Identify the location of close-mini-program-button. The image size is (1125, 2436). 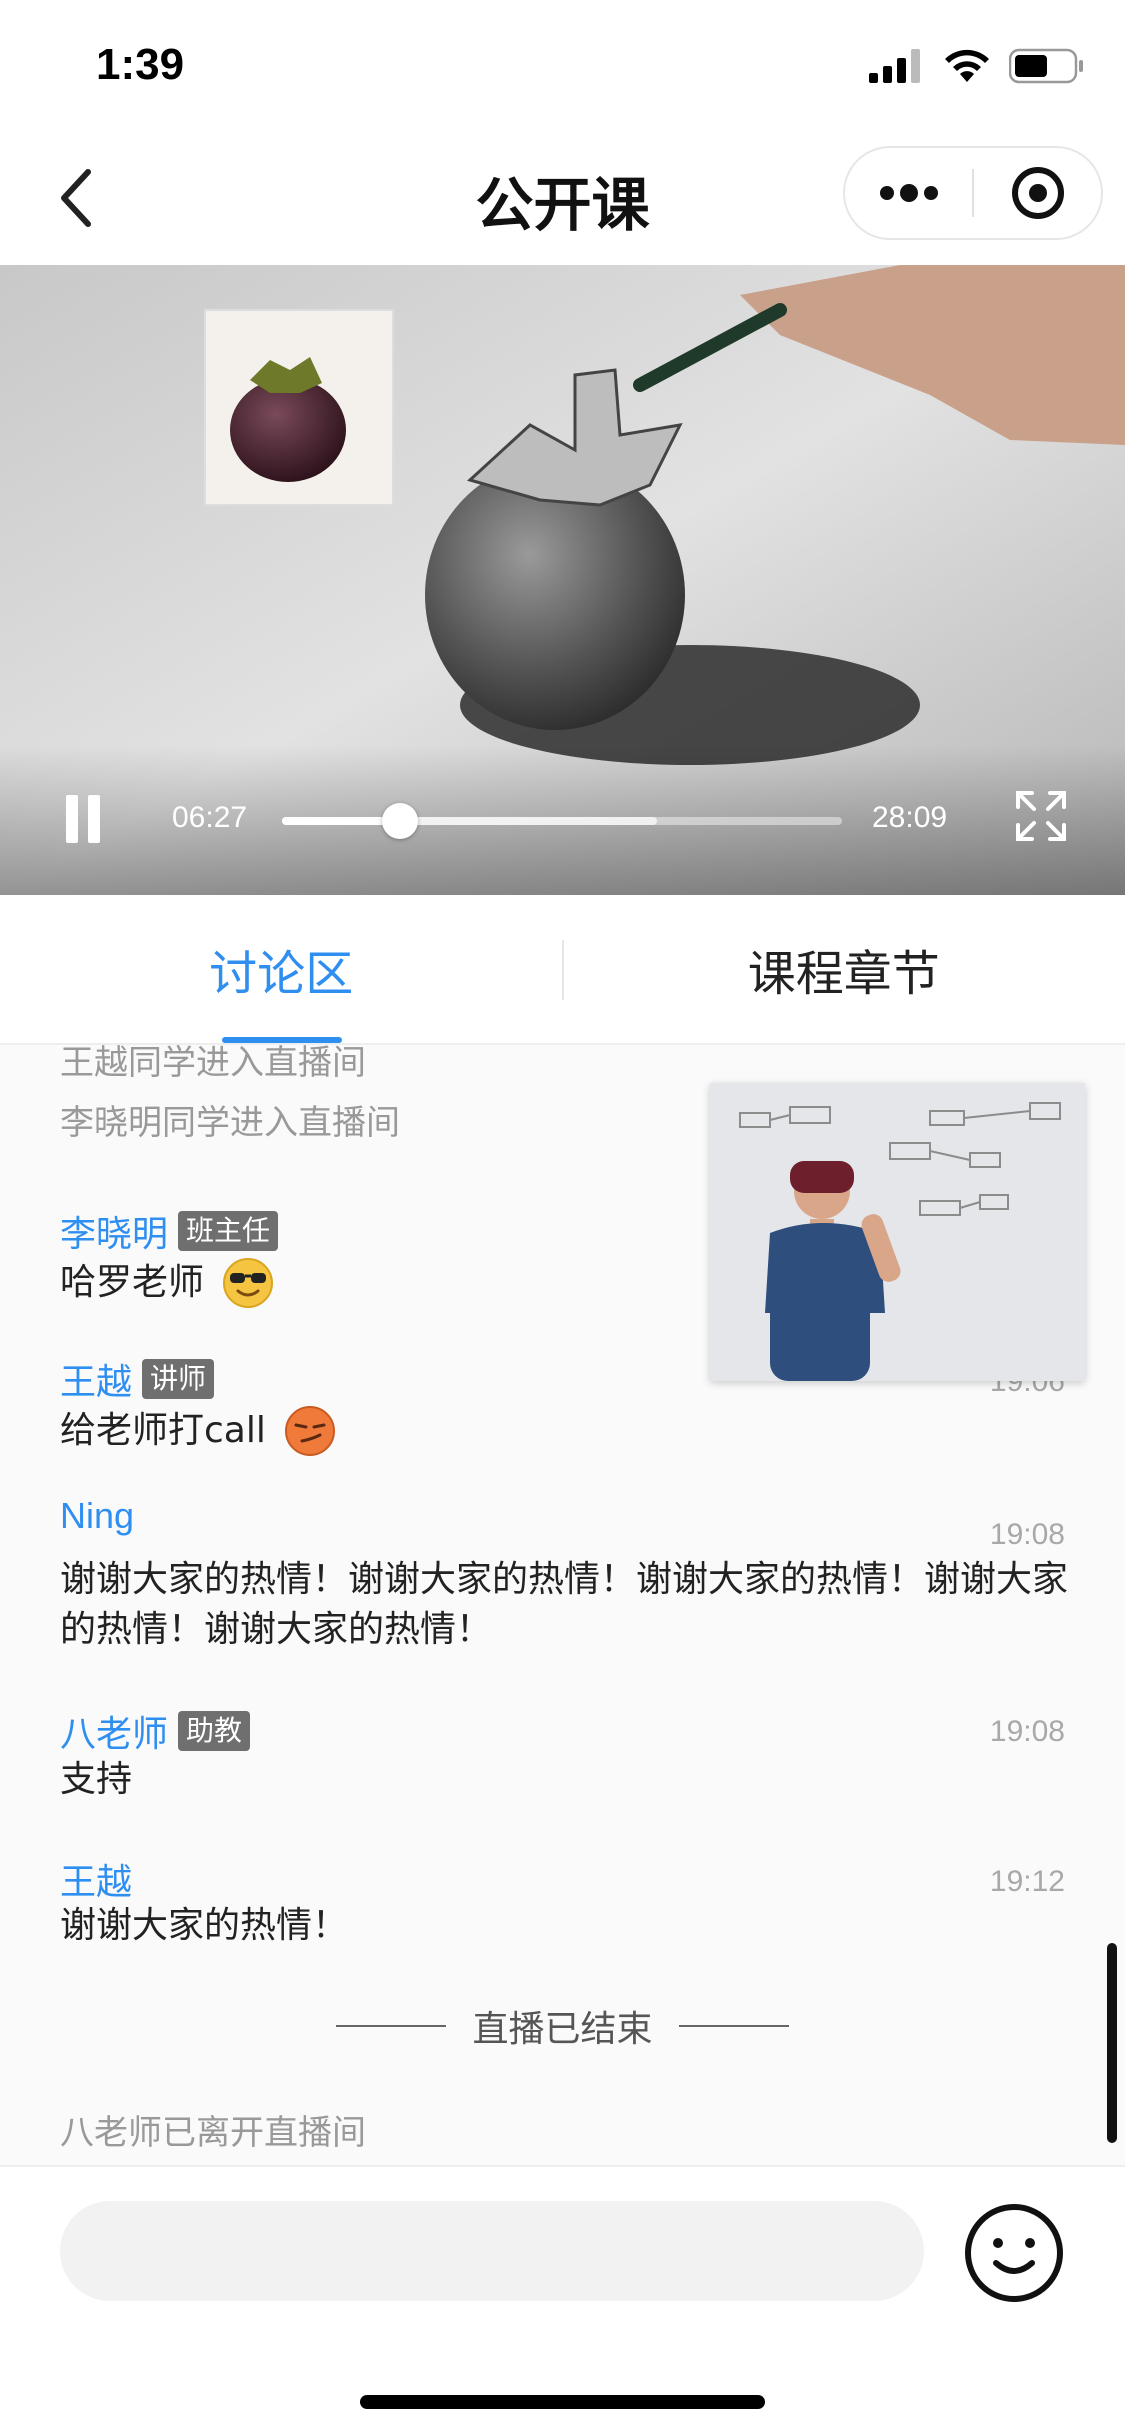
(1037, 193).